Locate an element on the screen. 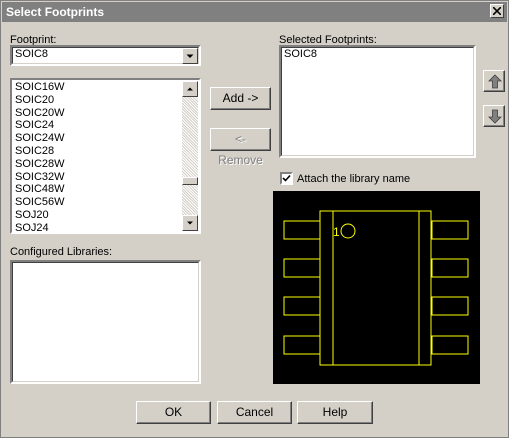  ok-button: OK is located at coordinates (173, 412).